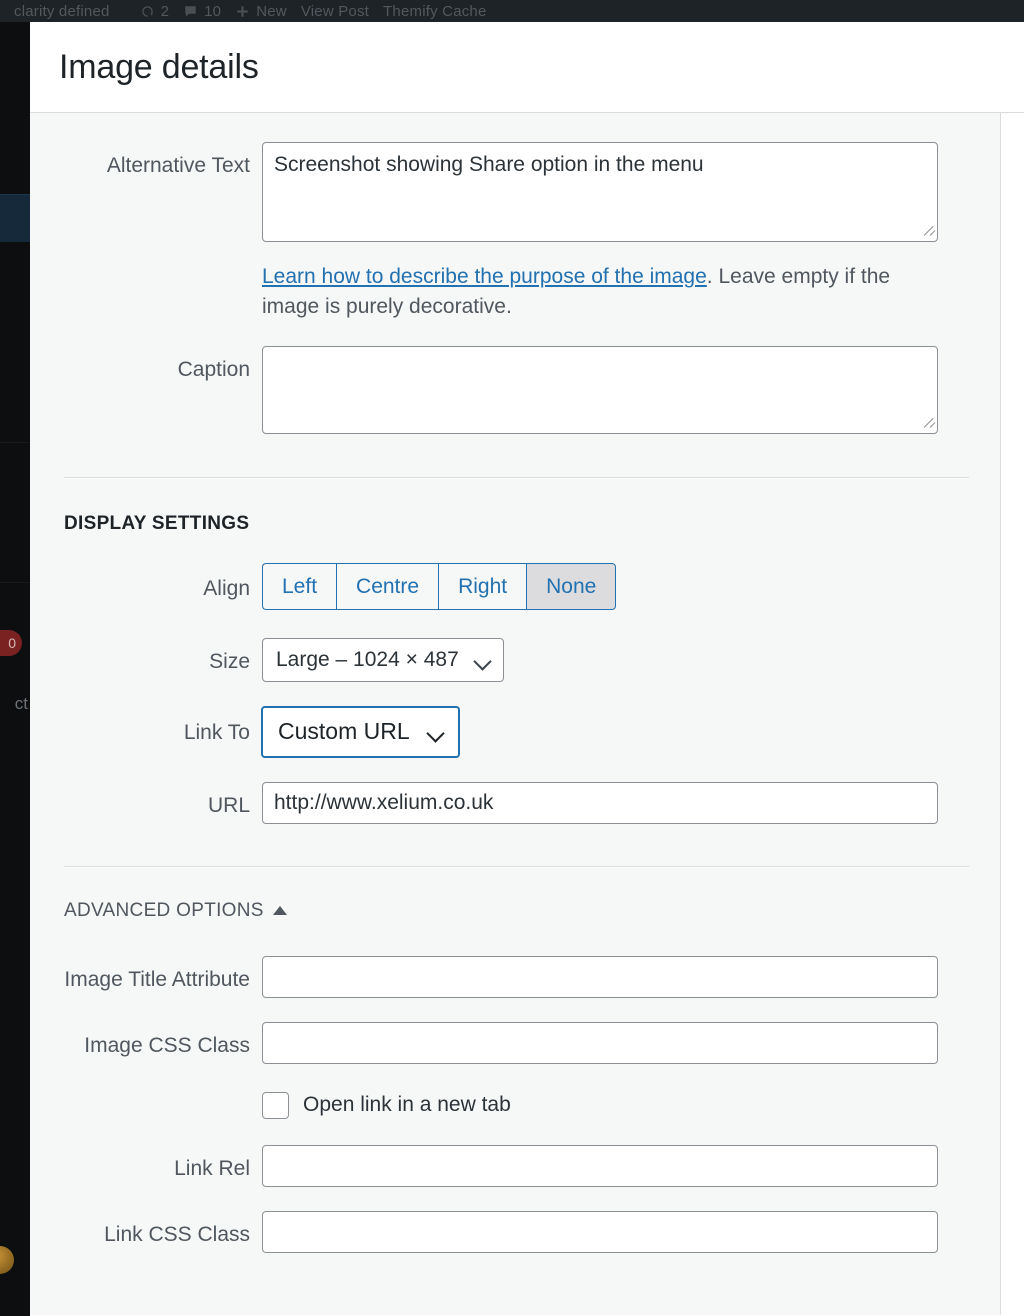 The image size is (1024, 1316). I want to click on caption-setting: Caption, so click(515, 380).